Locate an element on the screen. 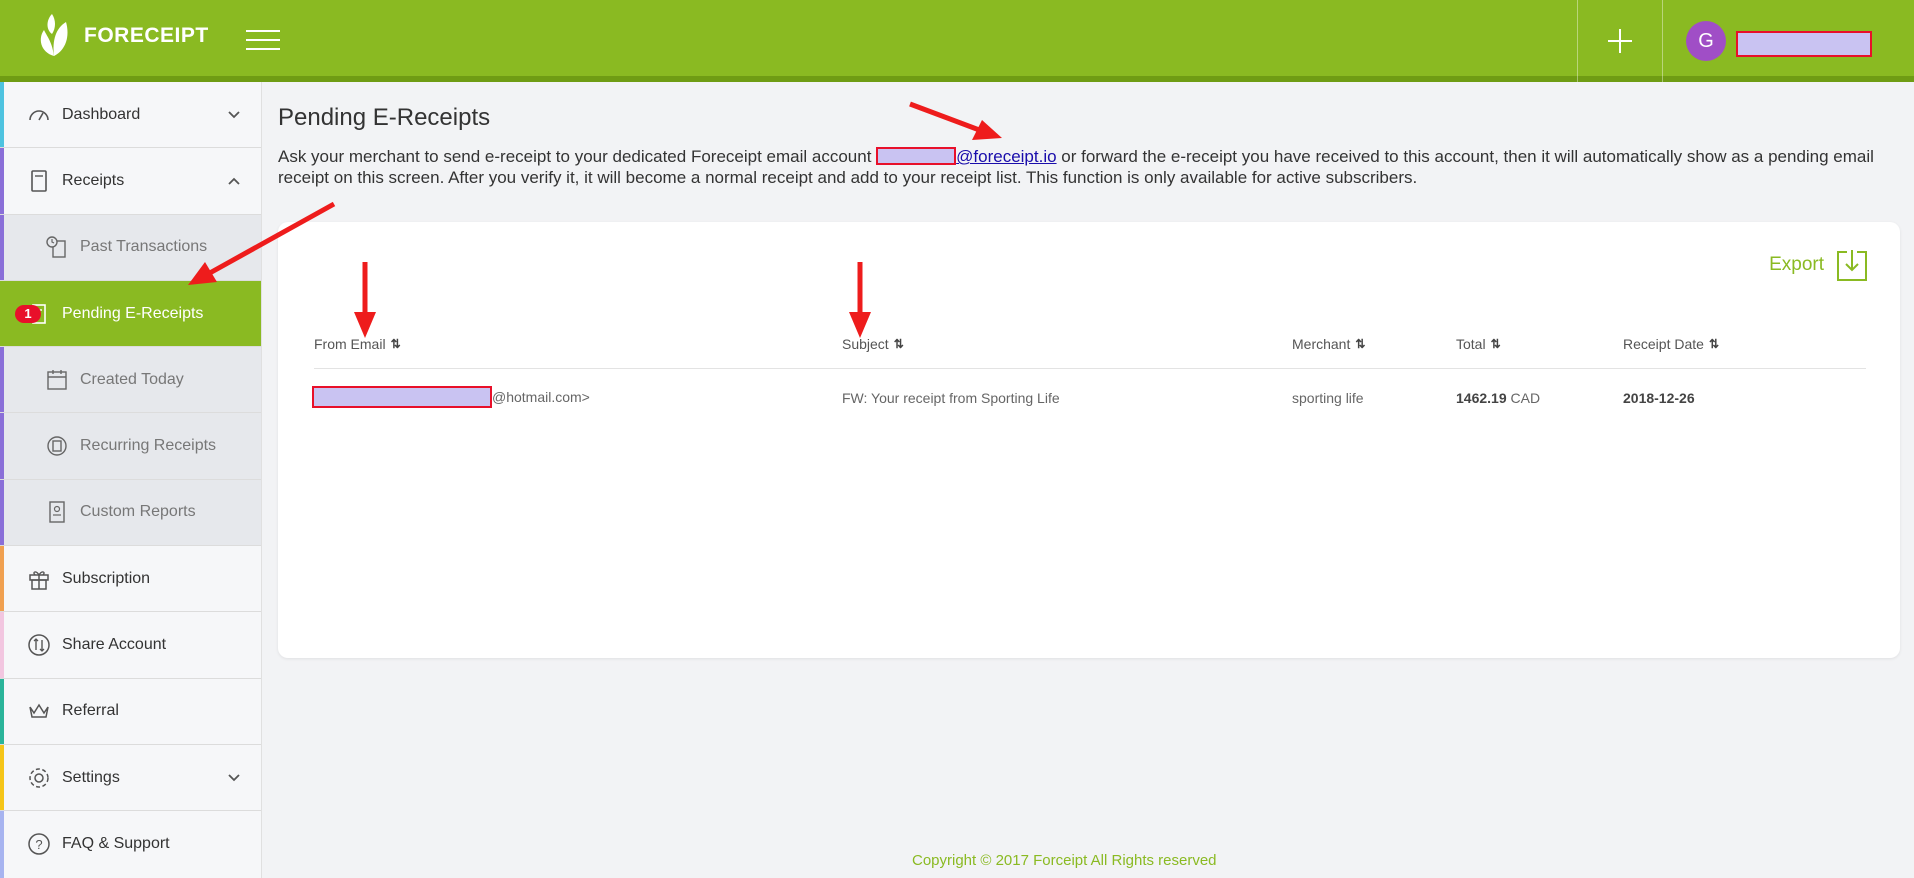 The height and width of the screenshot is (878, 1914). column-header-total: Total ⇅ is located at coordinates (1478, 344).